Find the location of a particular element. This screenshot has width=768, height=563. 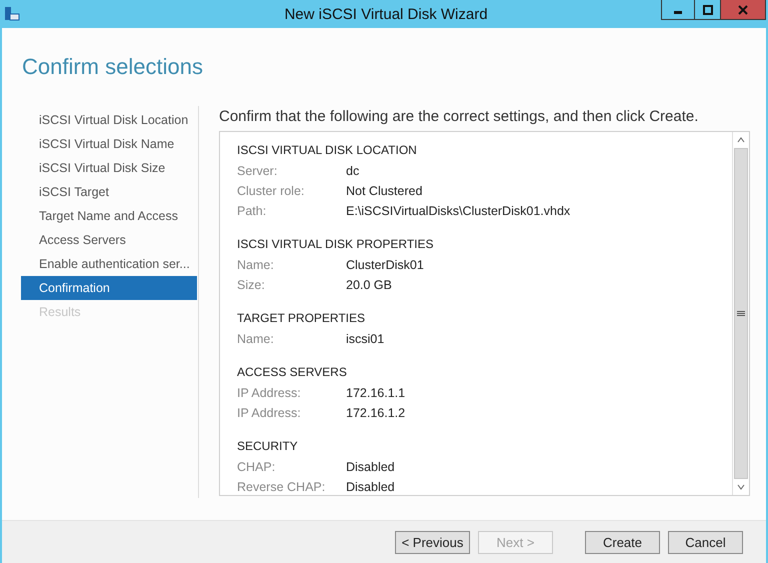

scroll-thumb is located at coordinates (741, 313).